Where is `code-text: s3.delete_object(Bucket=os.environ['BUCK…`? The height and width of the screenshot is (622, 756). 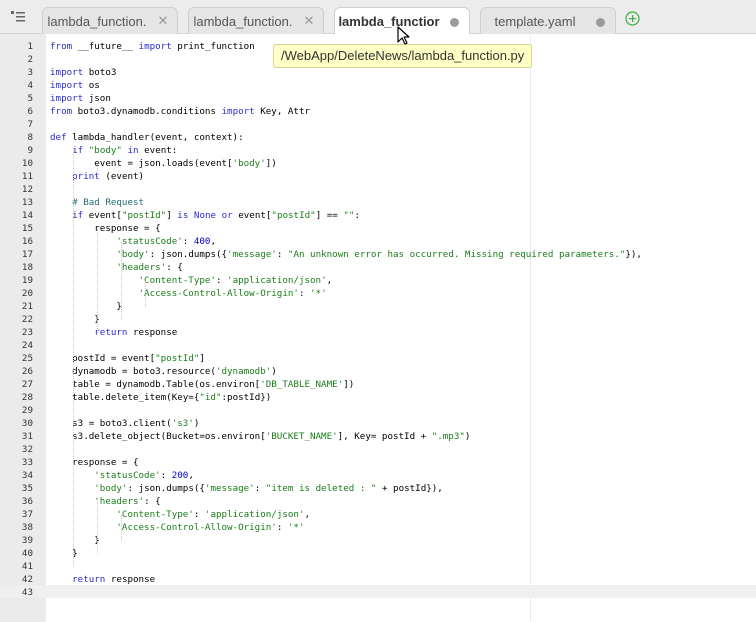 code-text: s3.delete_object(Bucket=os.environ['BUCK… is located at coordinates (260, 436).